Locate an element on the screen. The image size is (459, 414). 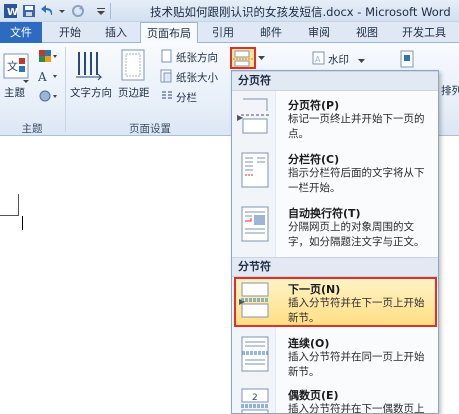
margins-label: 页边距 is located at coordinates (134, 92).